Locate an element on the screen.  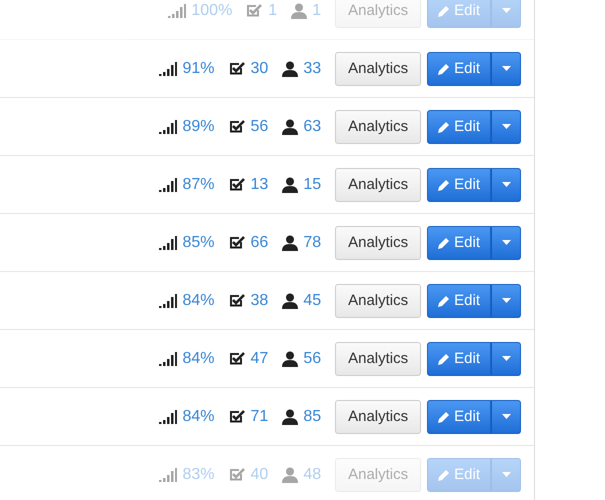
user-count: 63 is located at coordinates (312, 127).